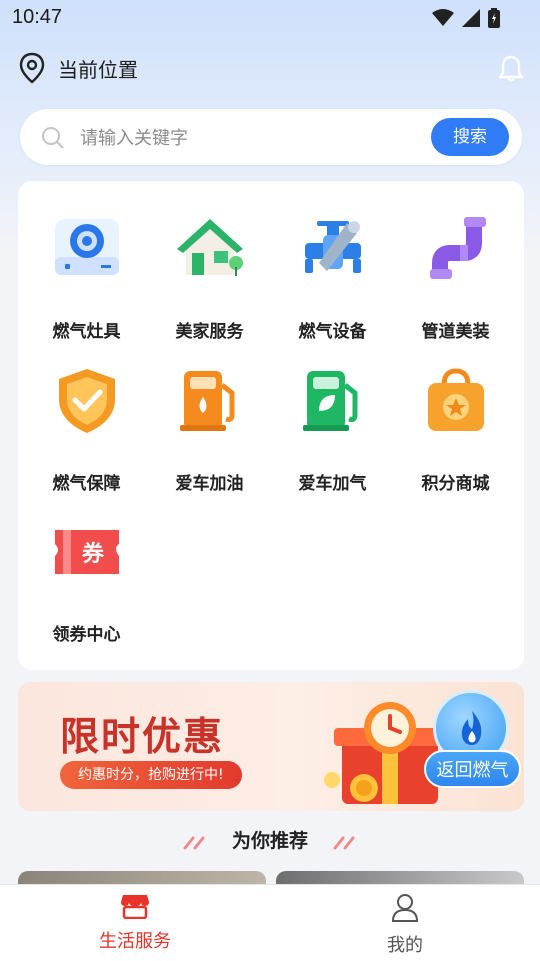  I want to click on tab-life-services: 生活服务, so click(135, 923).